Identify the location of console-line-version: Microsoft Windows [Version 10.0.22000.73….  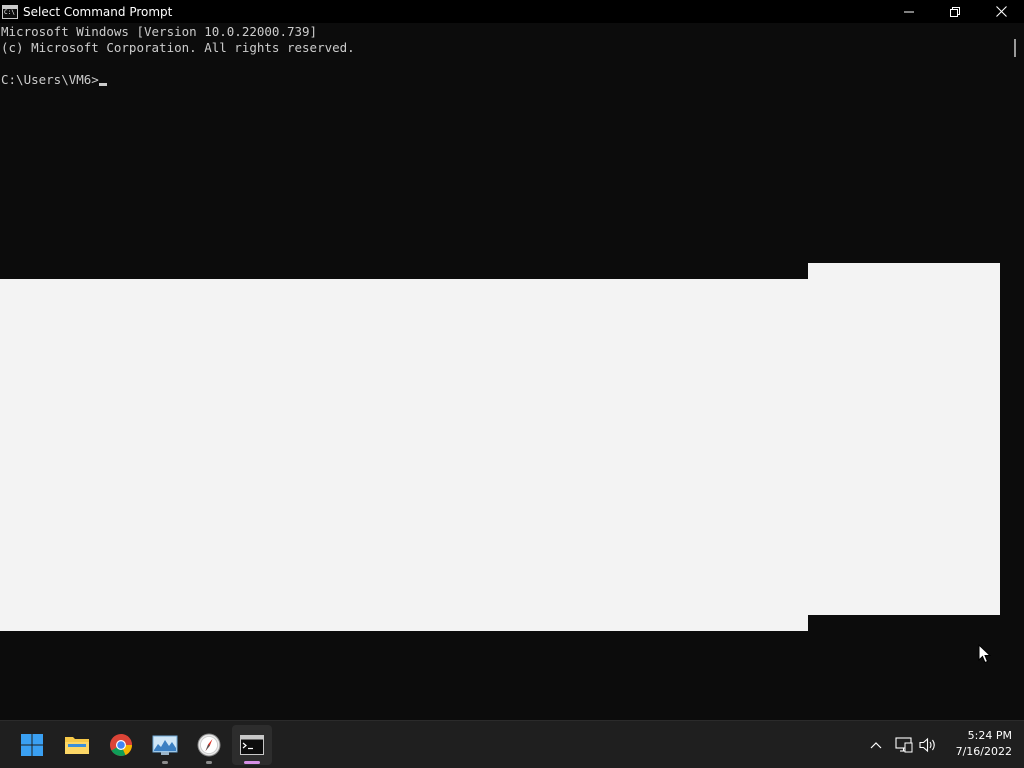
(159, 31).